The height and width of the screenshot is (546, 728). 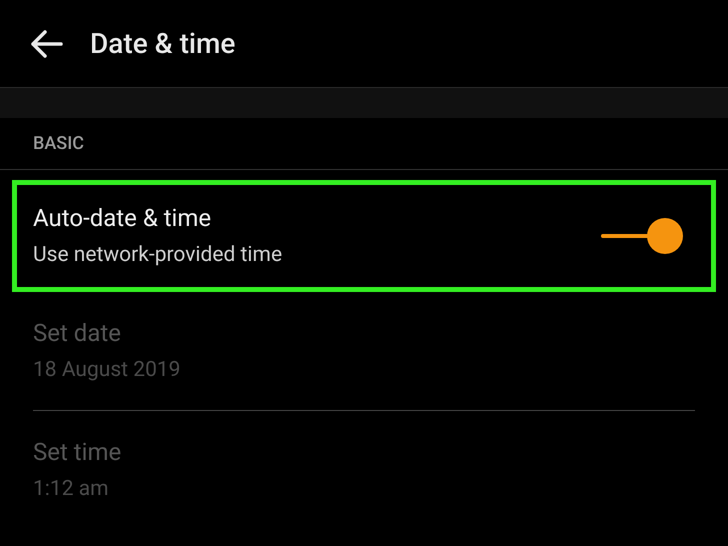 I want to click on setting-summary: 1:12 am, so click(x=71, y=490).